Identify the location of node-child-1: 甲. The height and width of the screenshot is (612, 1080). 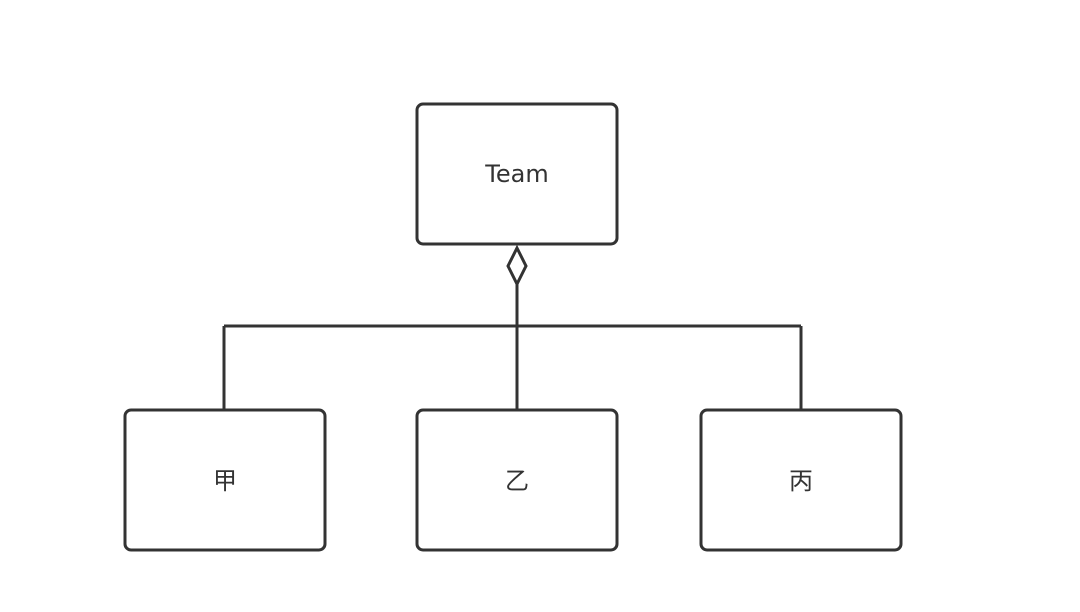
(225, 480).